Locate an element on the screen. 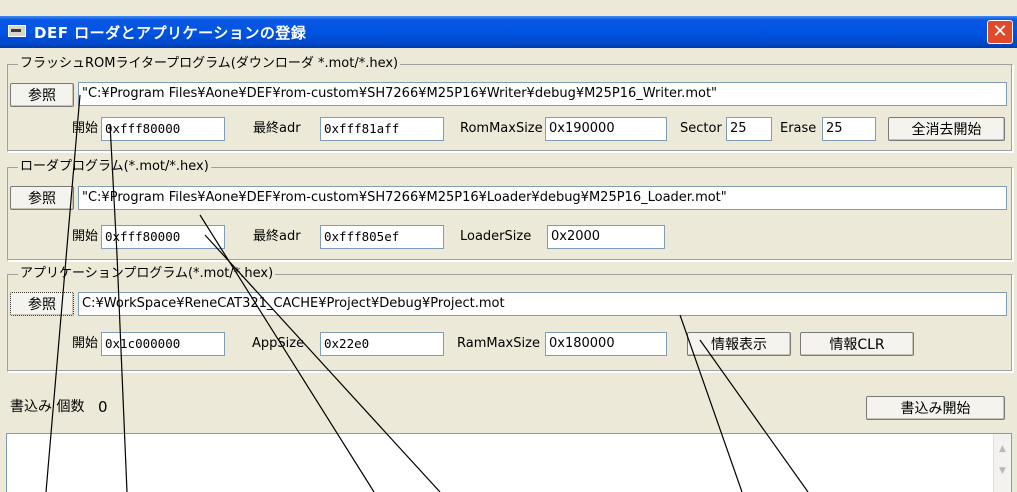 Image resolution: width=1017 pixels, height=492 pixels. erase-all-start-button: 全消去開始 is located at coordinates (946, 129).